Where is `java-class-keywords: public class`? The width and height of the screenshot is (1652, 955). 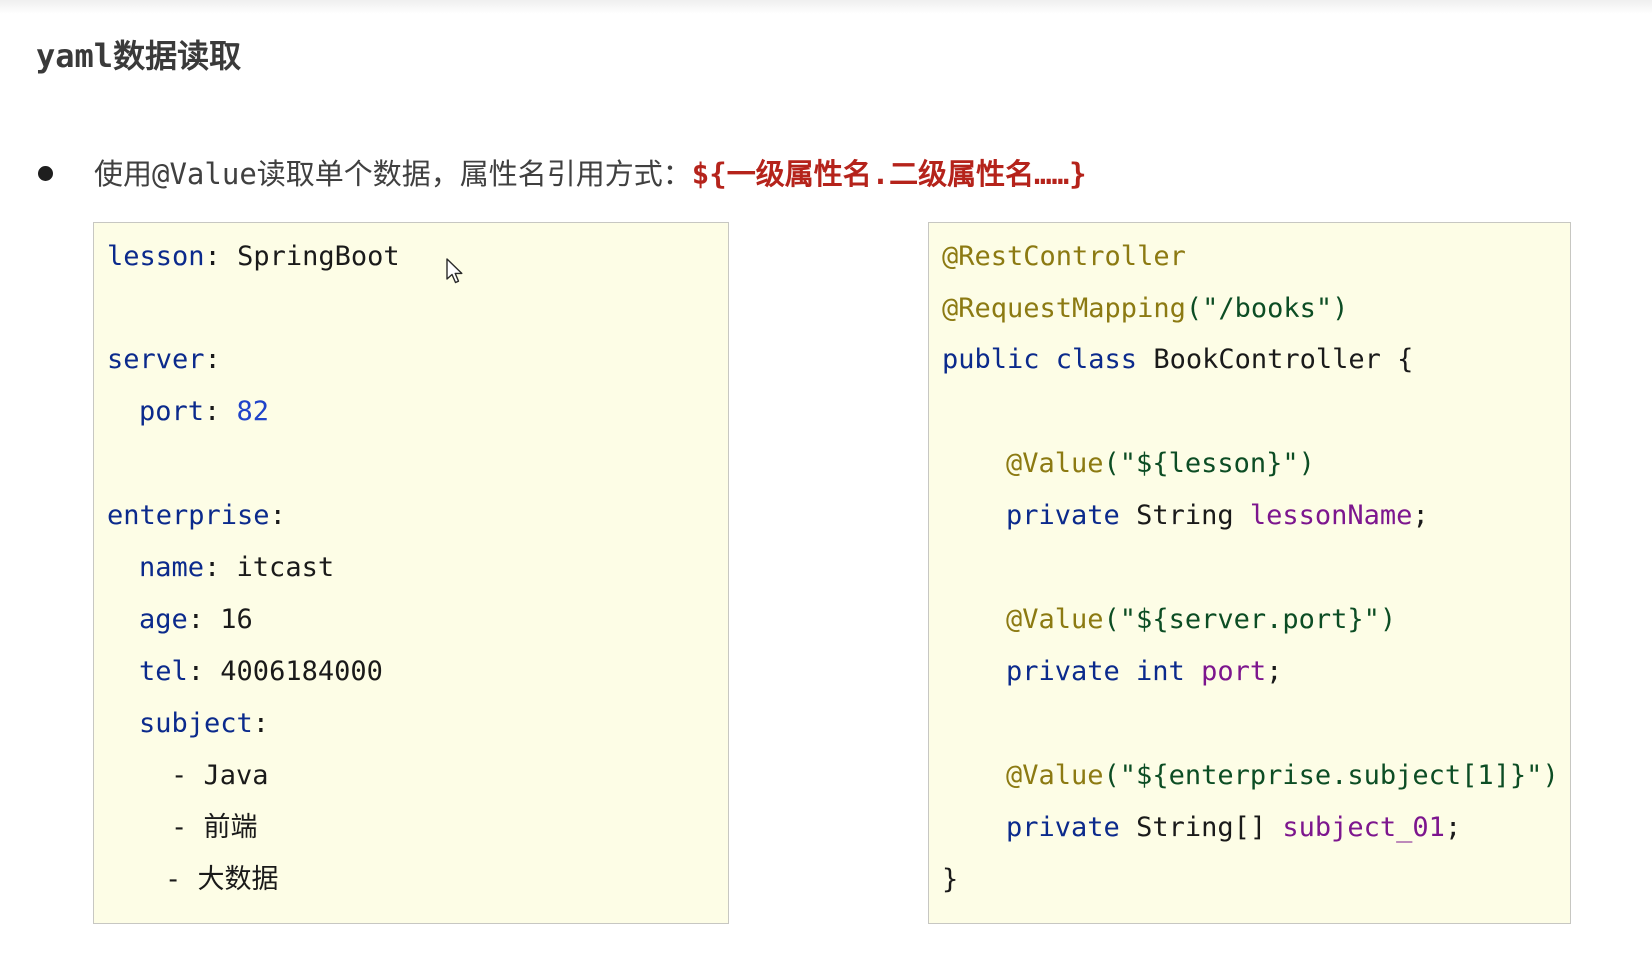 java-class-keywords: public class is located at coordinates (1040, 359).